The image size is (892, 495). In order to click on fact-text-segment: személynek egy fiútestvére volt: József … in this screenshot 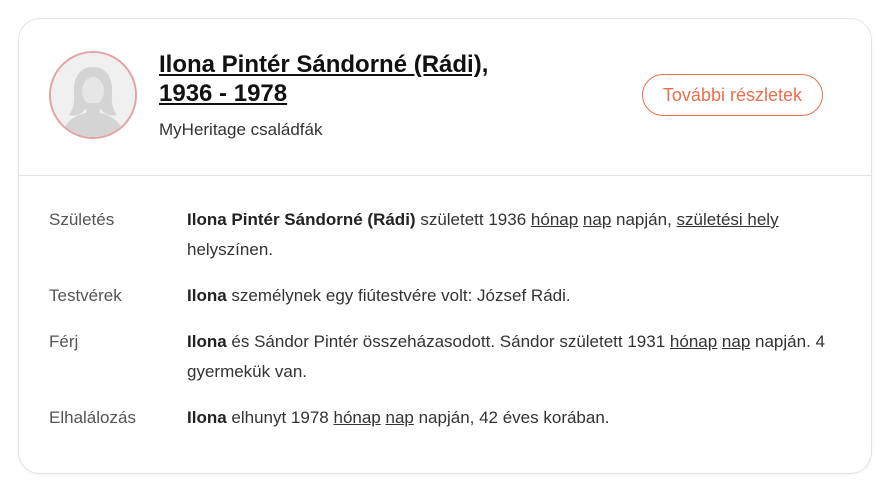, I will do `click(398, 295)`.